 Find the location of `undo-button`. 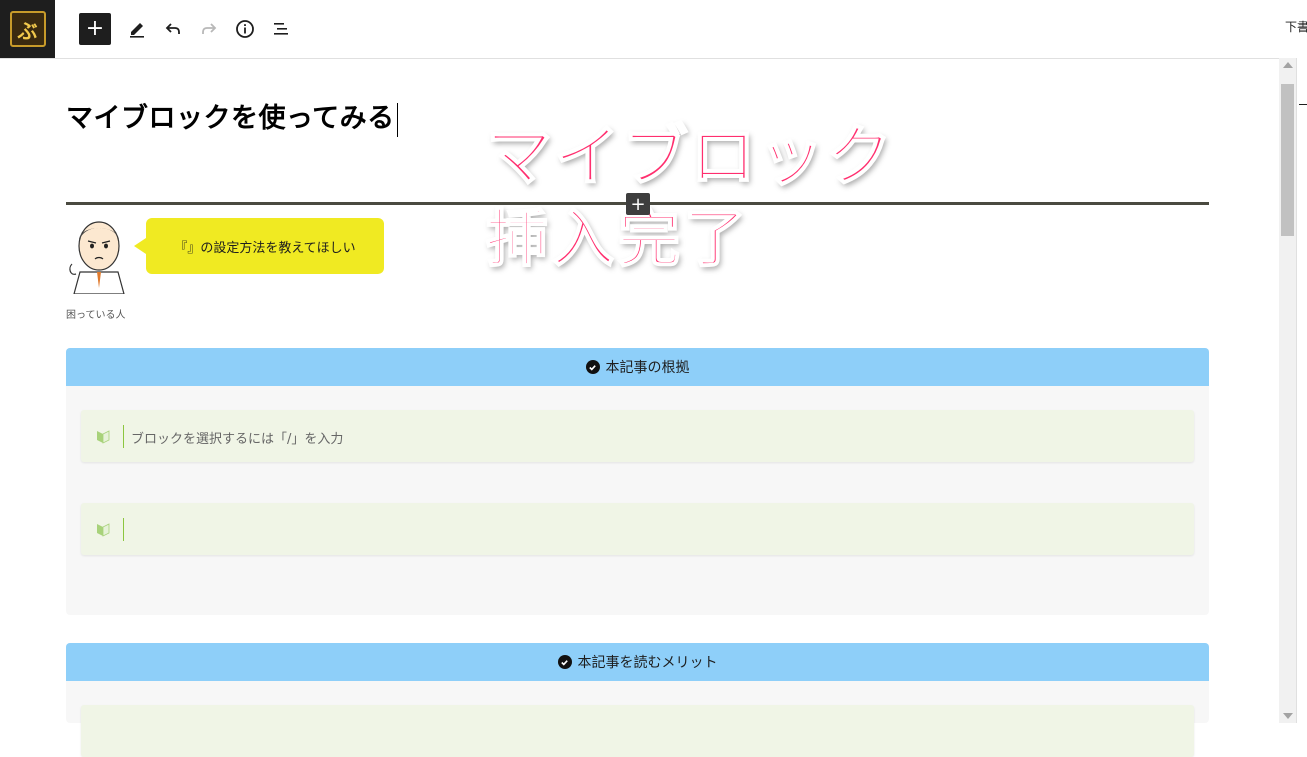

undo-button is located at coordinates (173, 29).